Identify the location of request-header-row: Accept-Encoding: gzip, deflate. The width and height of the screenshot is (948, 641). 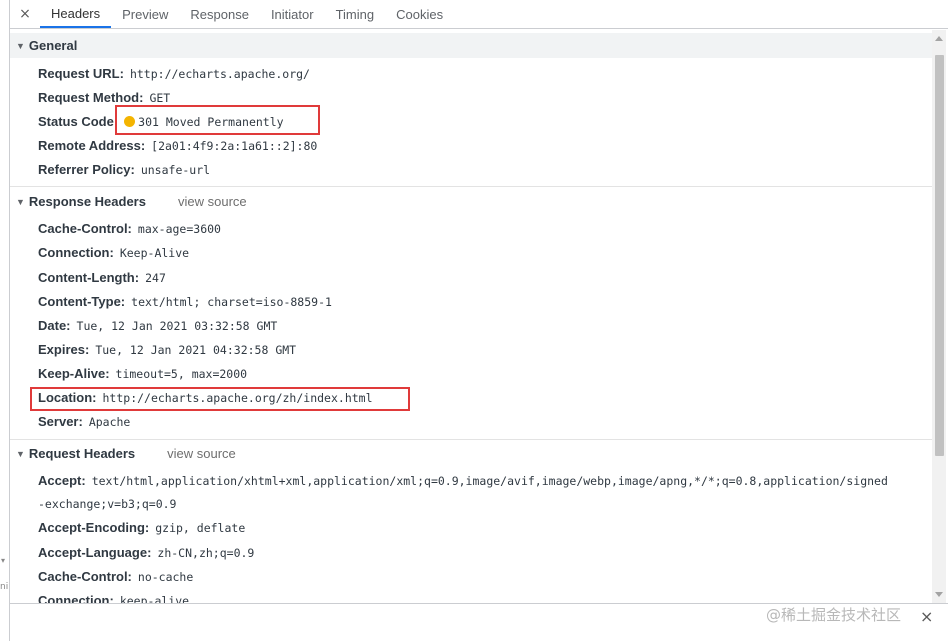
(141, 527).